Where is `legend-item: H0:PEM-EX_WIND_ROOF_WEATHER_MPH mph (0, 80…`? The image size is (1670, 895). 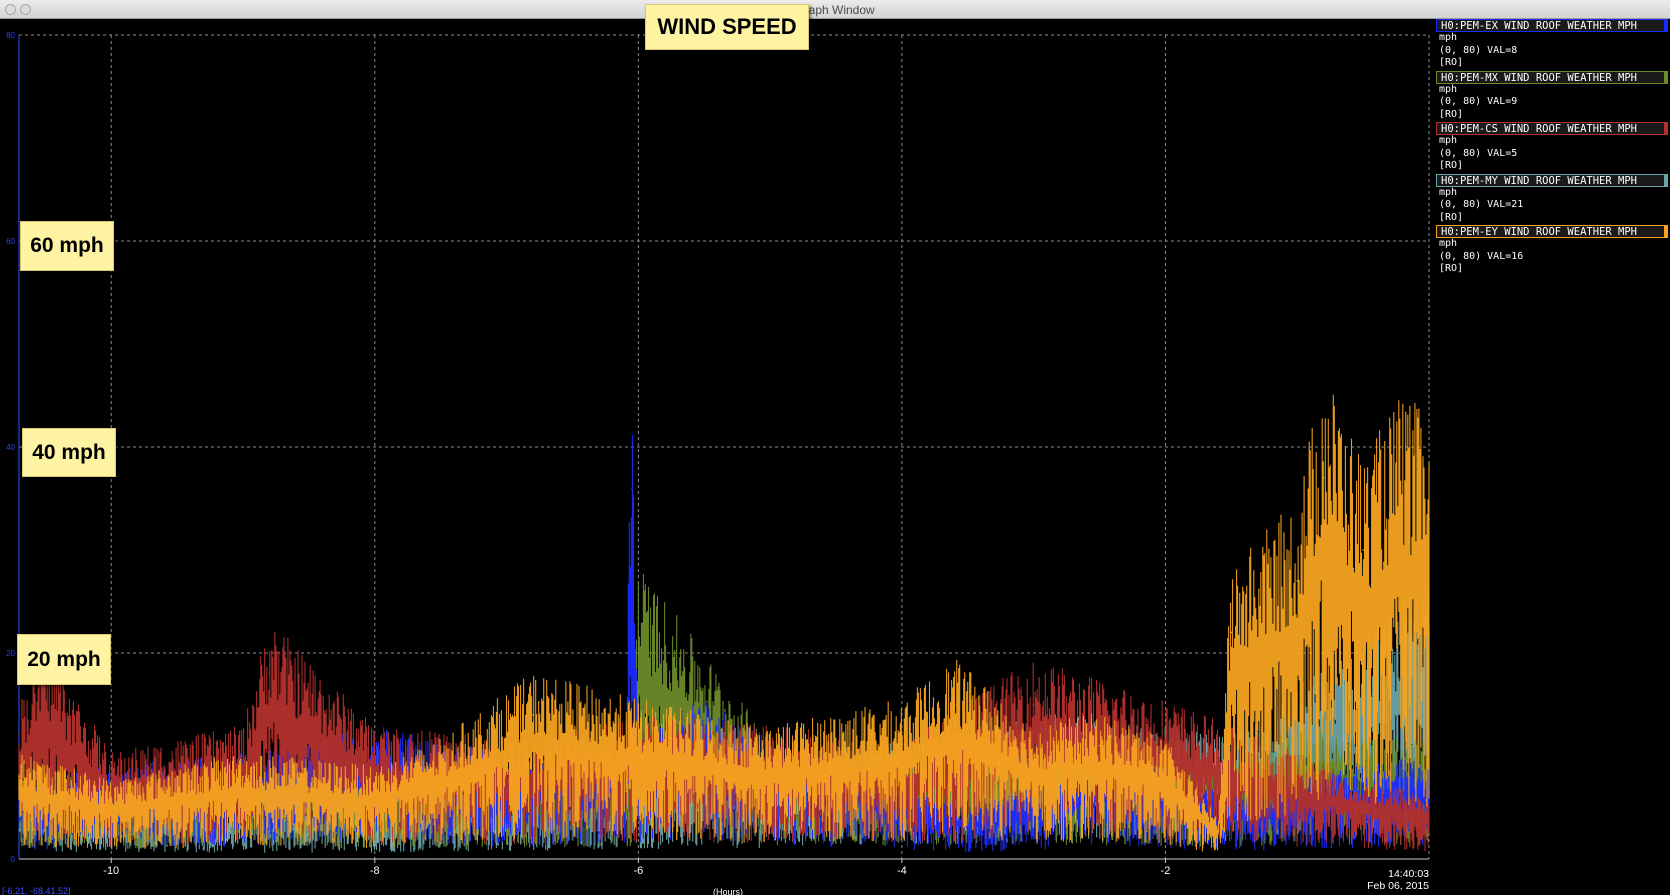
legend-item: H0:PEM-EX_WIND_ROOF_WEATHER_MPH mph (0, 80… is located at coordinates (1553, 44).